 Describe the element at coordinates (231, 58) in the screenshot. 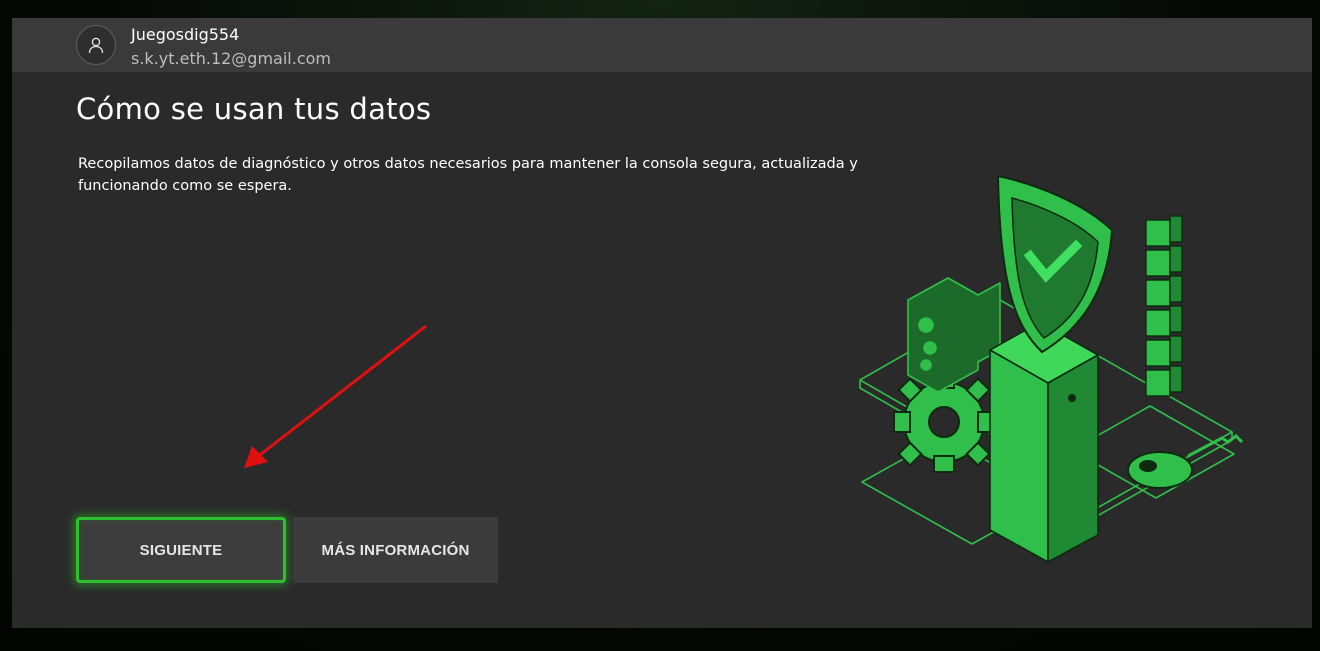

I see `account-email: s.k.yt.eth.12@gmail.com` at that location.